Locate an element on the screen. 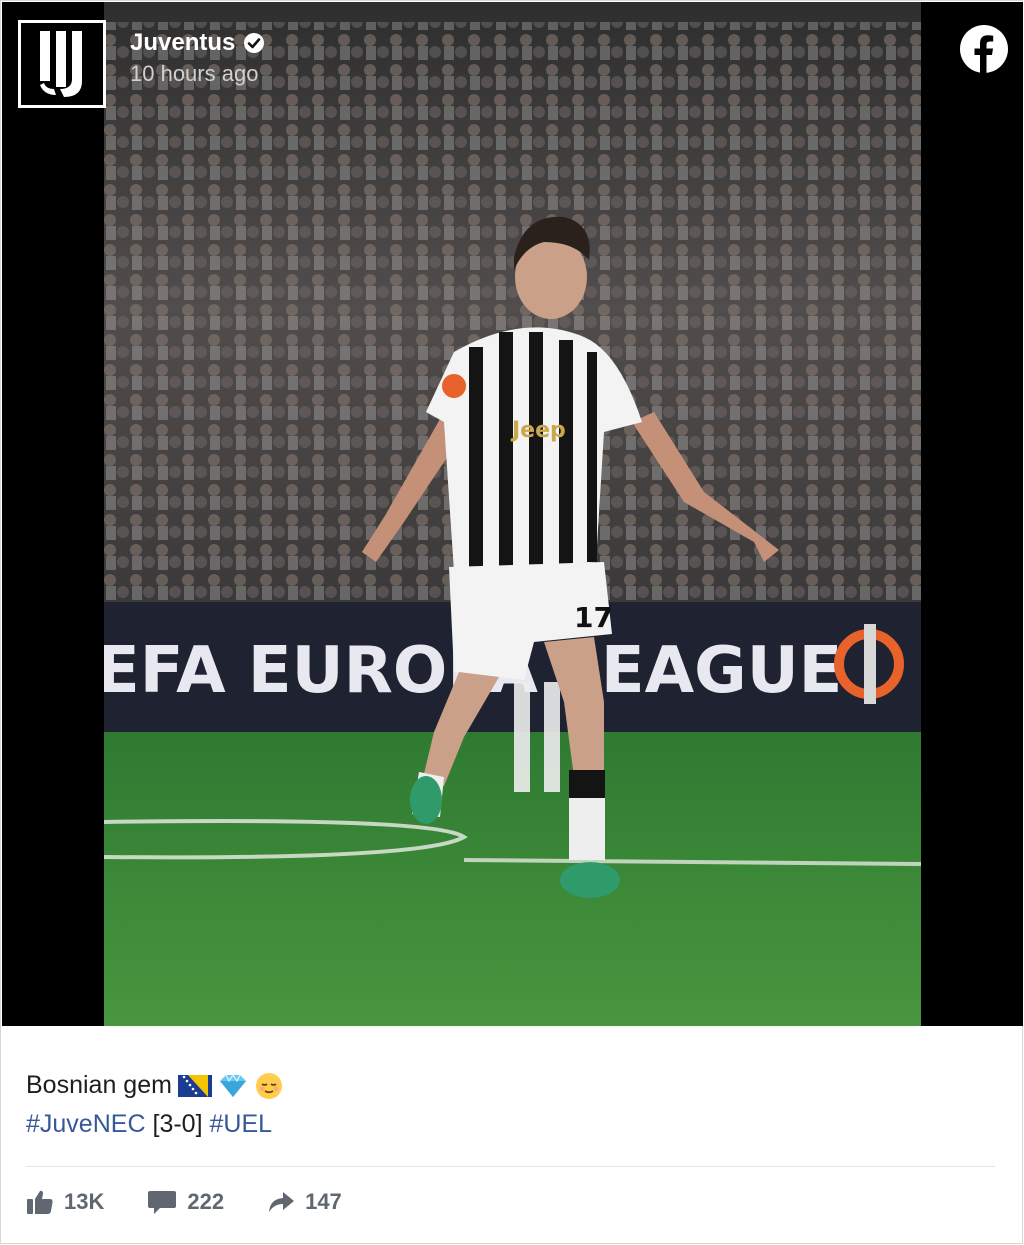  verified-badge-icon is located at coordinates (254, 43).